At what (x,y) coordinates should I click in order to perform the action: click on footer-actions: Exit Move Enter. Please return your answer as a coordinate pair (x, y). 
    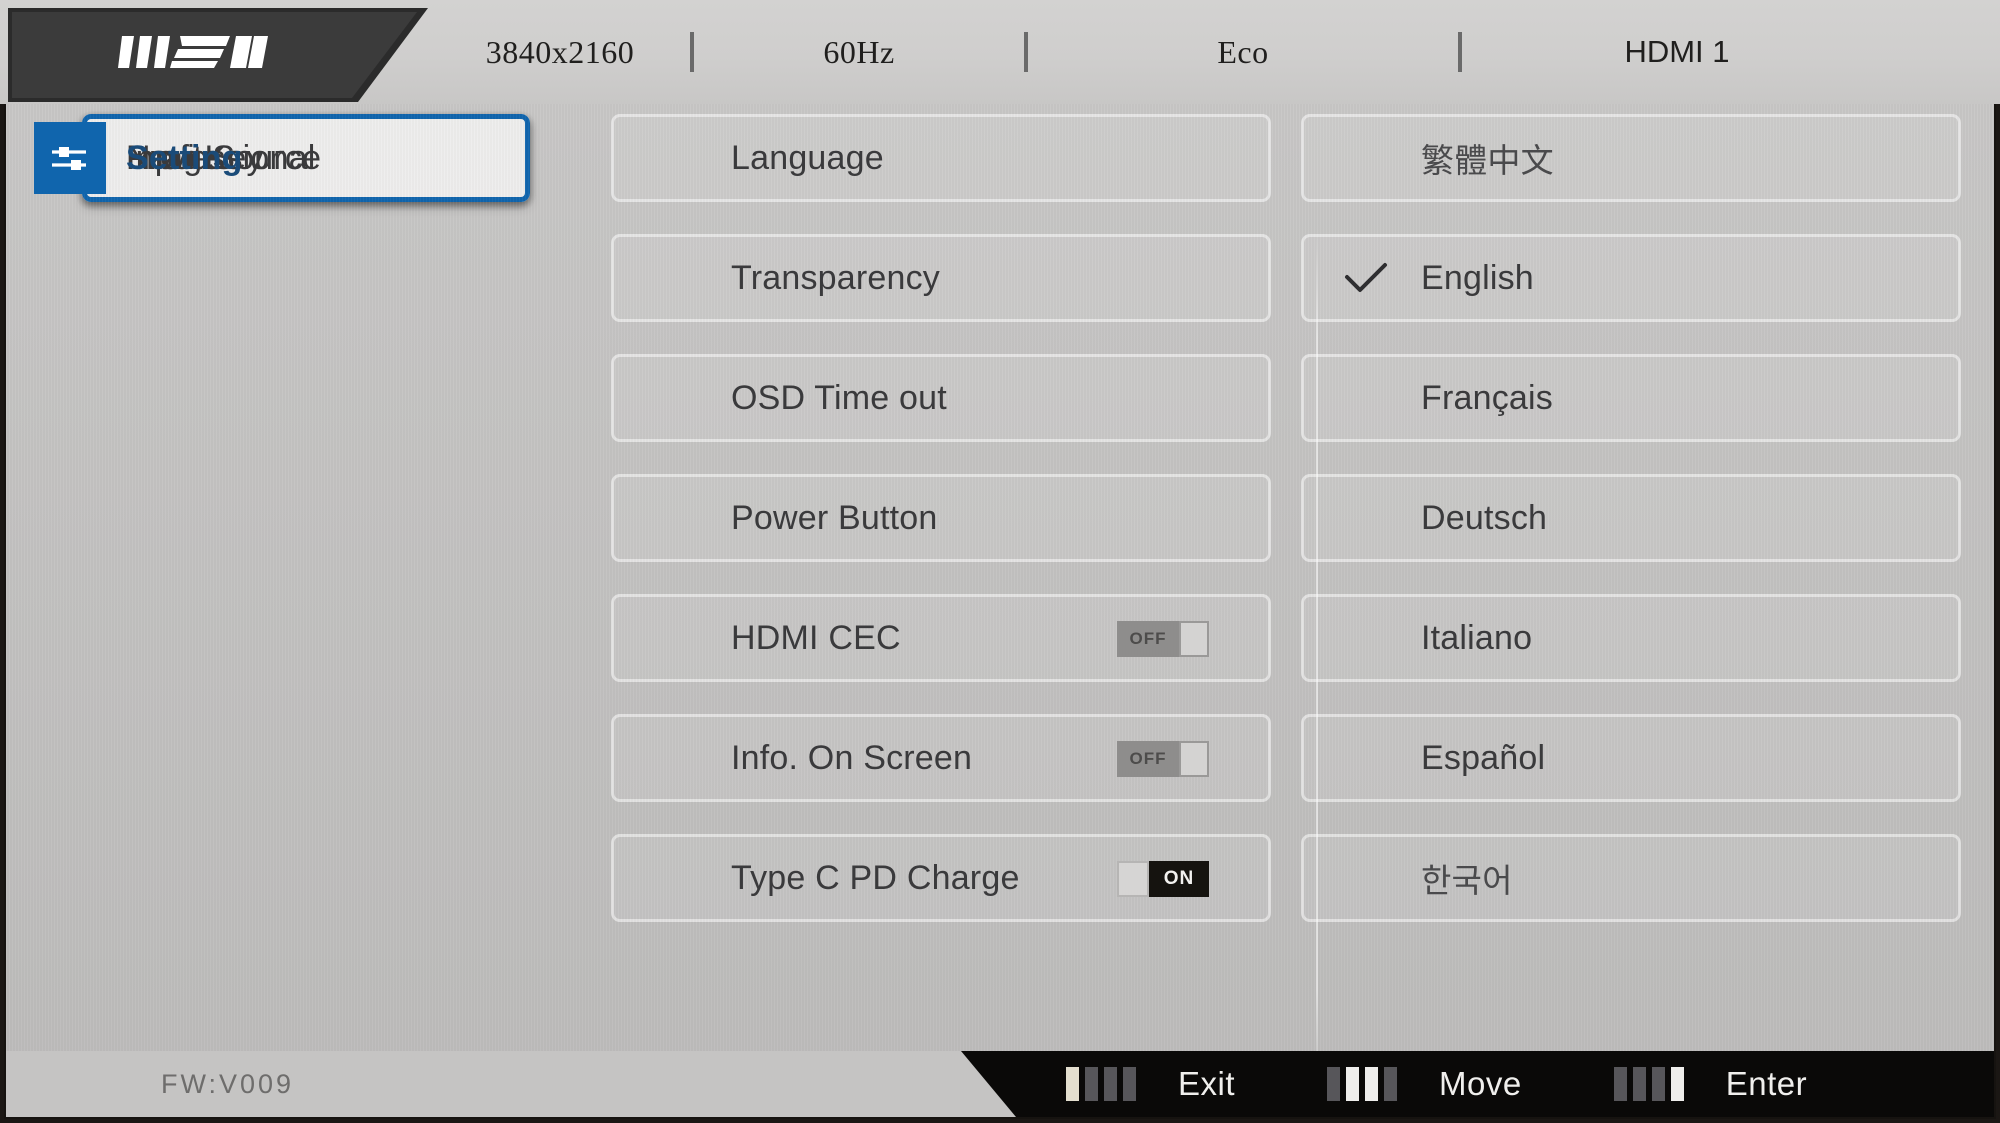
    Looking at the image, I should click on (1436, 1084).